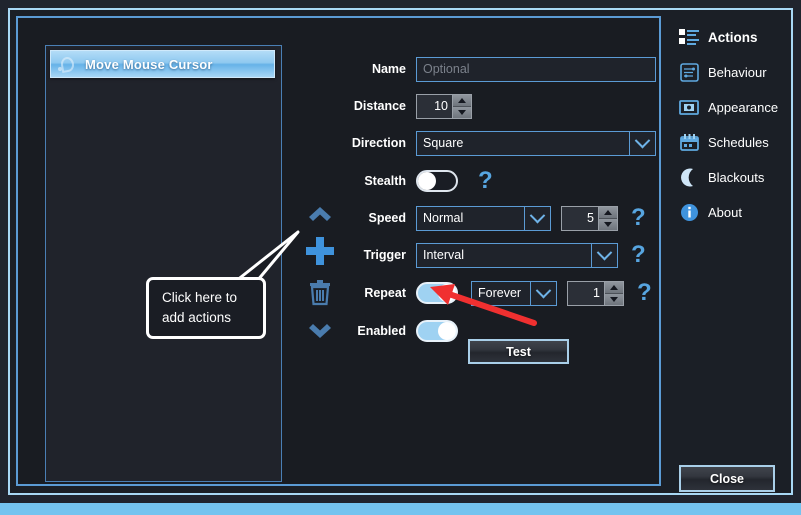 This screenshot has height=515, width=801. What do you see at coordinates (443, 143) in the screenshot?
I see `direction-value: Square` at bounding box center [443, 143].